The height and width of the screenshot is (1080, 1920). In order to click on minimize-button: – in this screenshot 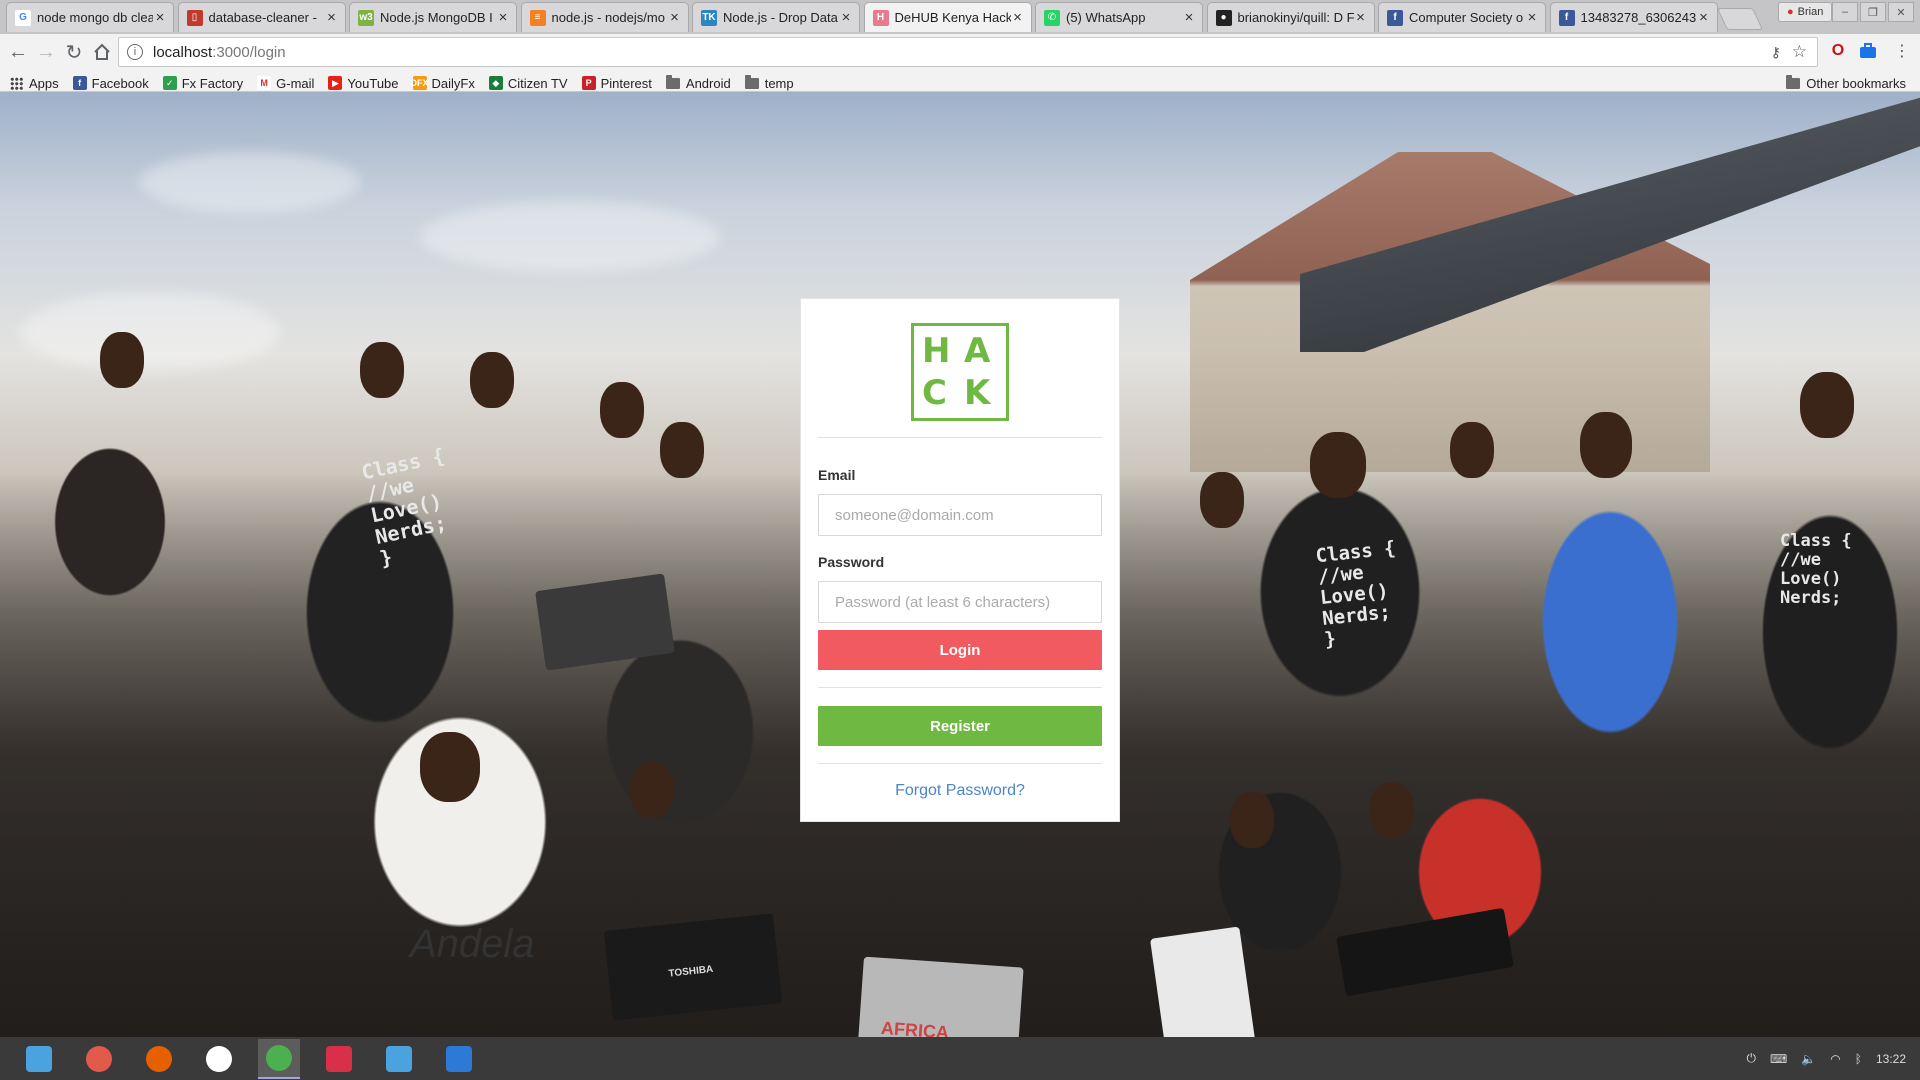, I will do `click(1845, 12)`.